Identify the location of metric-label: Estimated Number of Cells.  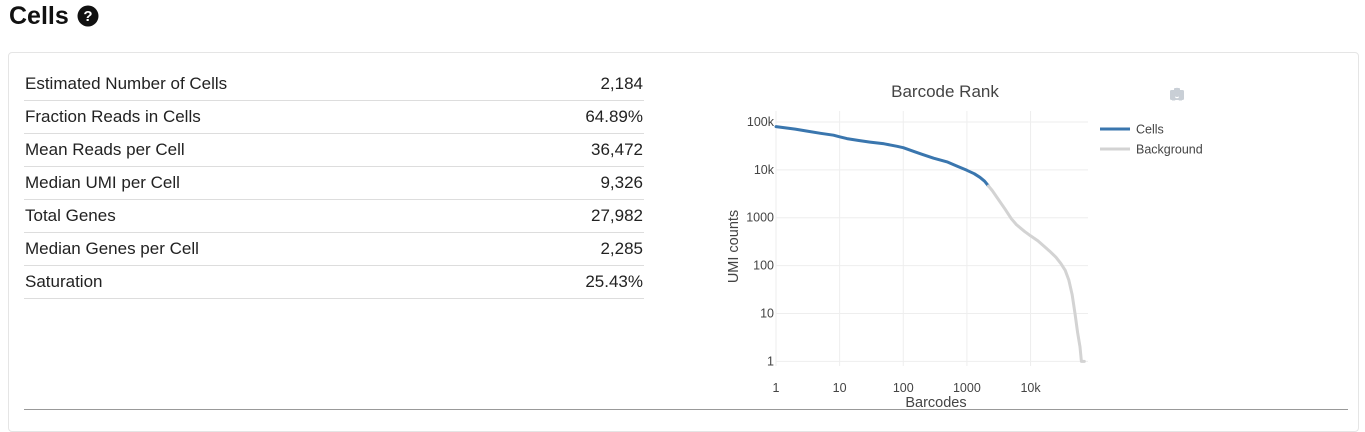
(126, 83).